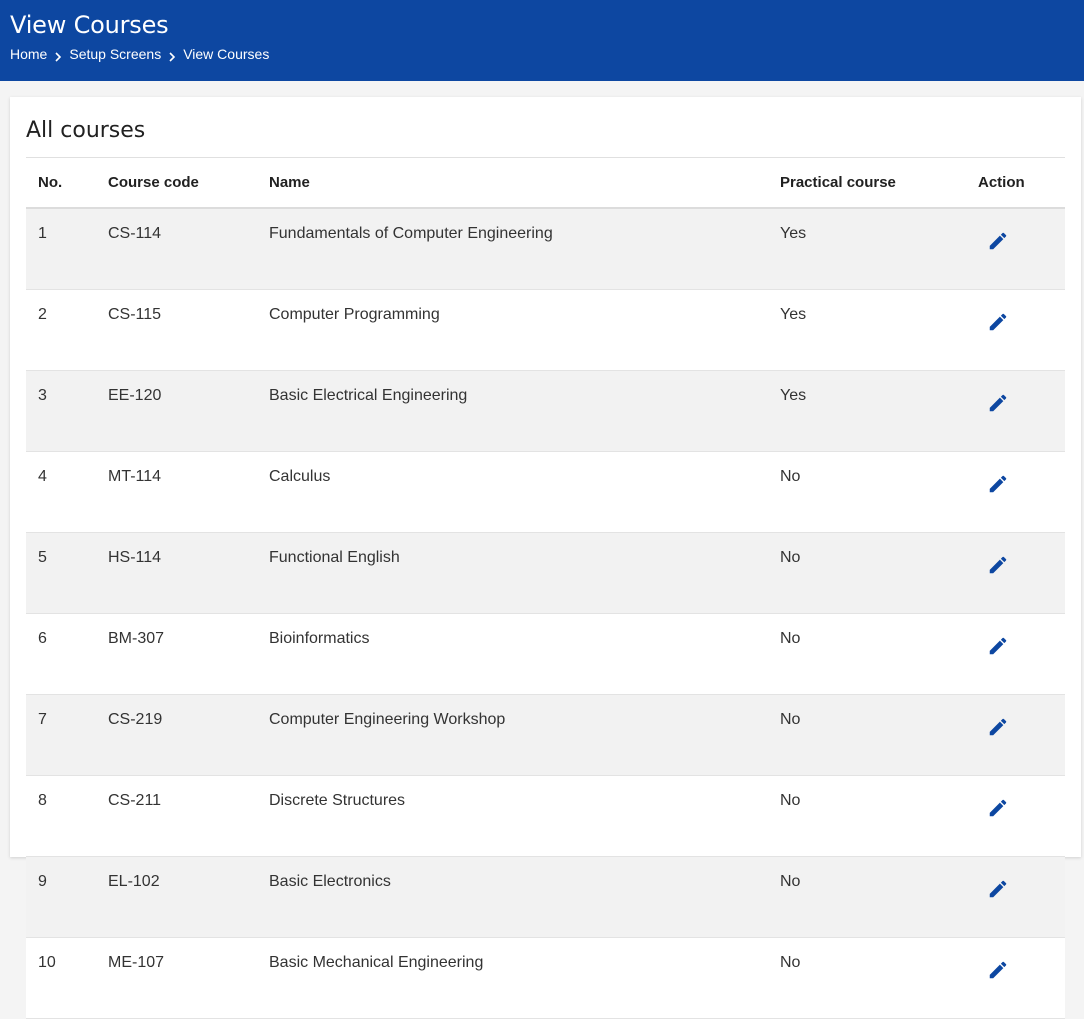 The width and height of the screenshot is (1084, 1019). What do you see at coordinates (188, 573) in the screenshot?
I see `cell-course-code: HS-114` at bounding box center [188, 573].